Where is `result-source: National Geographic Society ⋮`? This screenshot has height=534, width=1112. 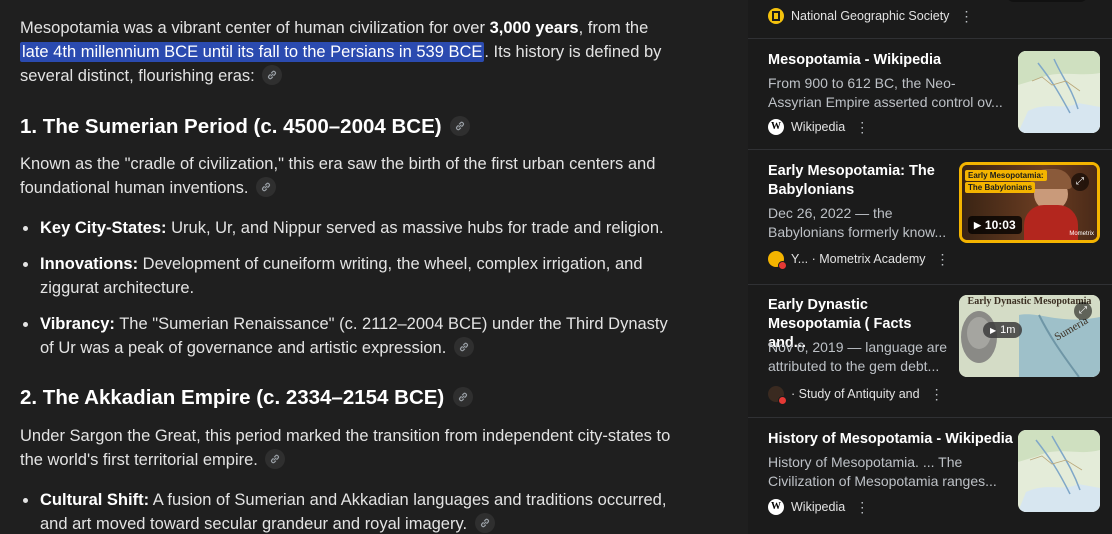 result-source: National Geographic Society ⋮ is located at coordinates (870, 16).